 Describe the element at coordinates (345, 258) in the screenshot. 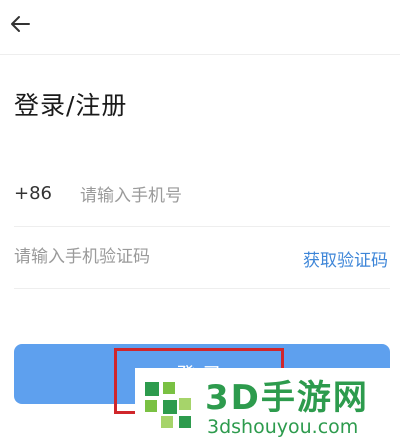

I see `get-code-button: 获取验证码` at that location.